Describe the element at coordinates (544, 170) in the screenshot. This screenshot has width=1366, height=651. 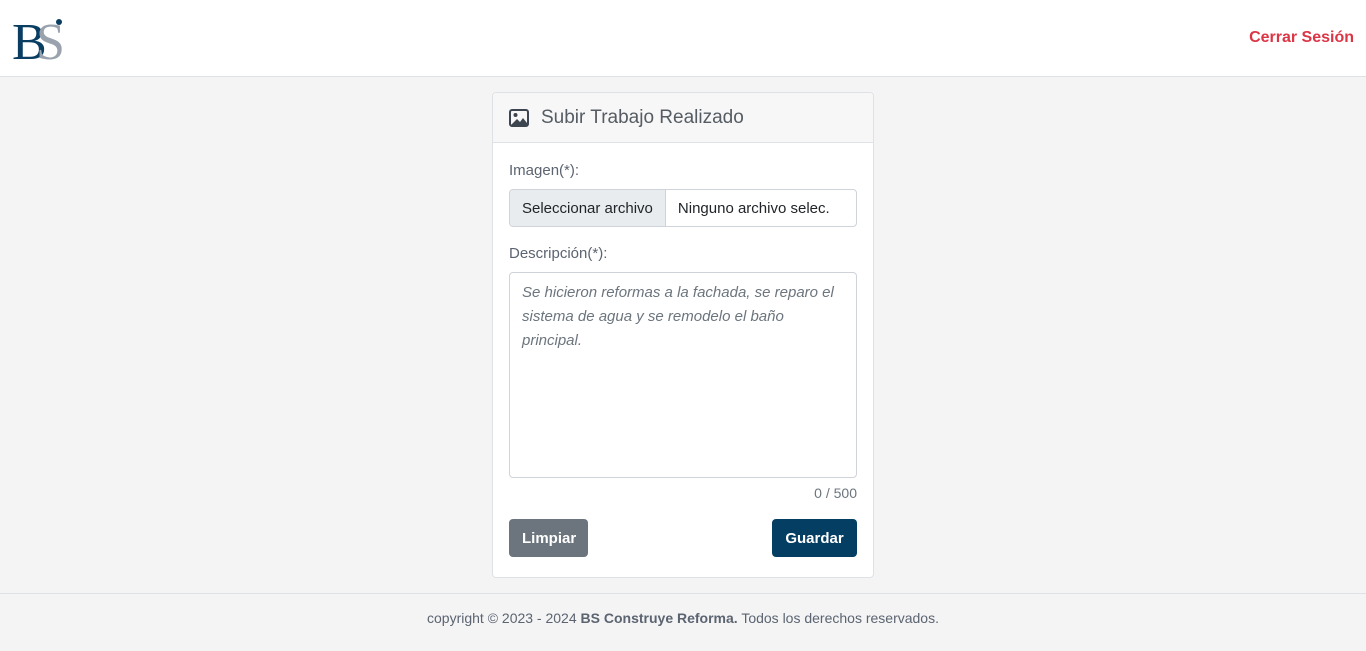
I see `image-label: Imagen(*):` at that location.